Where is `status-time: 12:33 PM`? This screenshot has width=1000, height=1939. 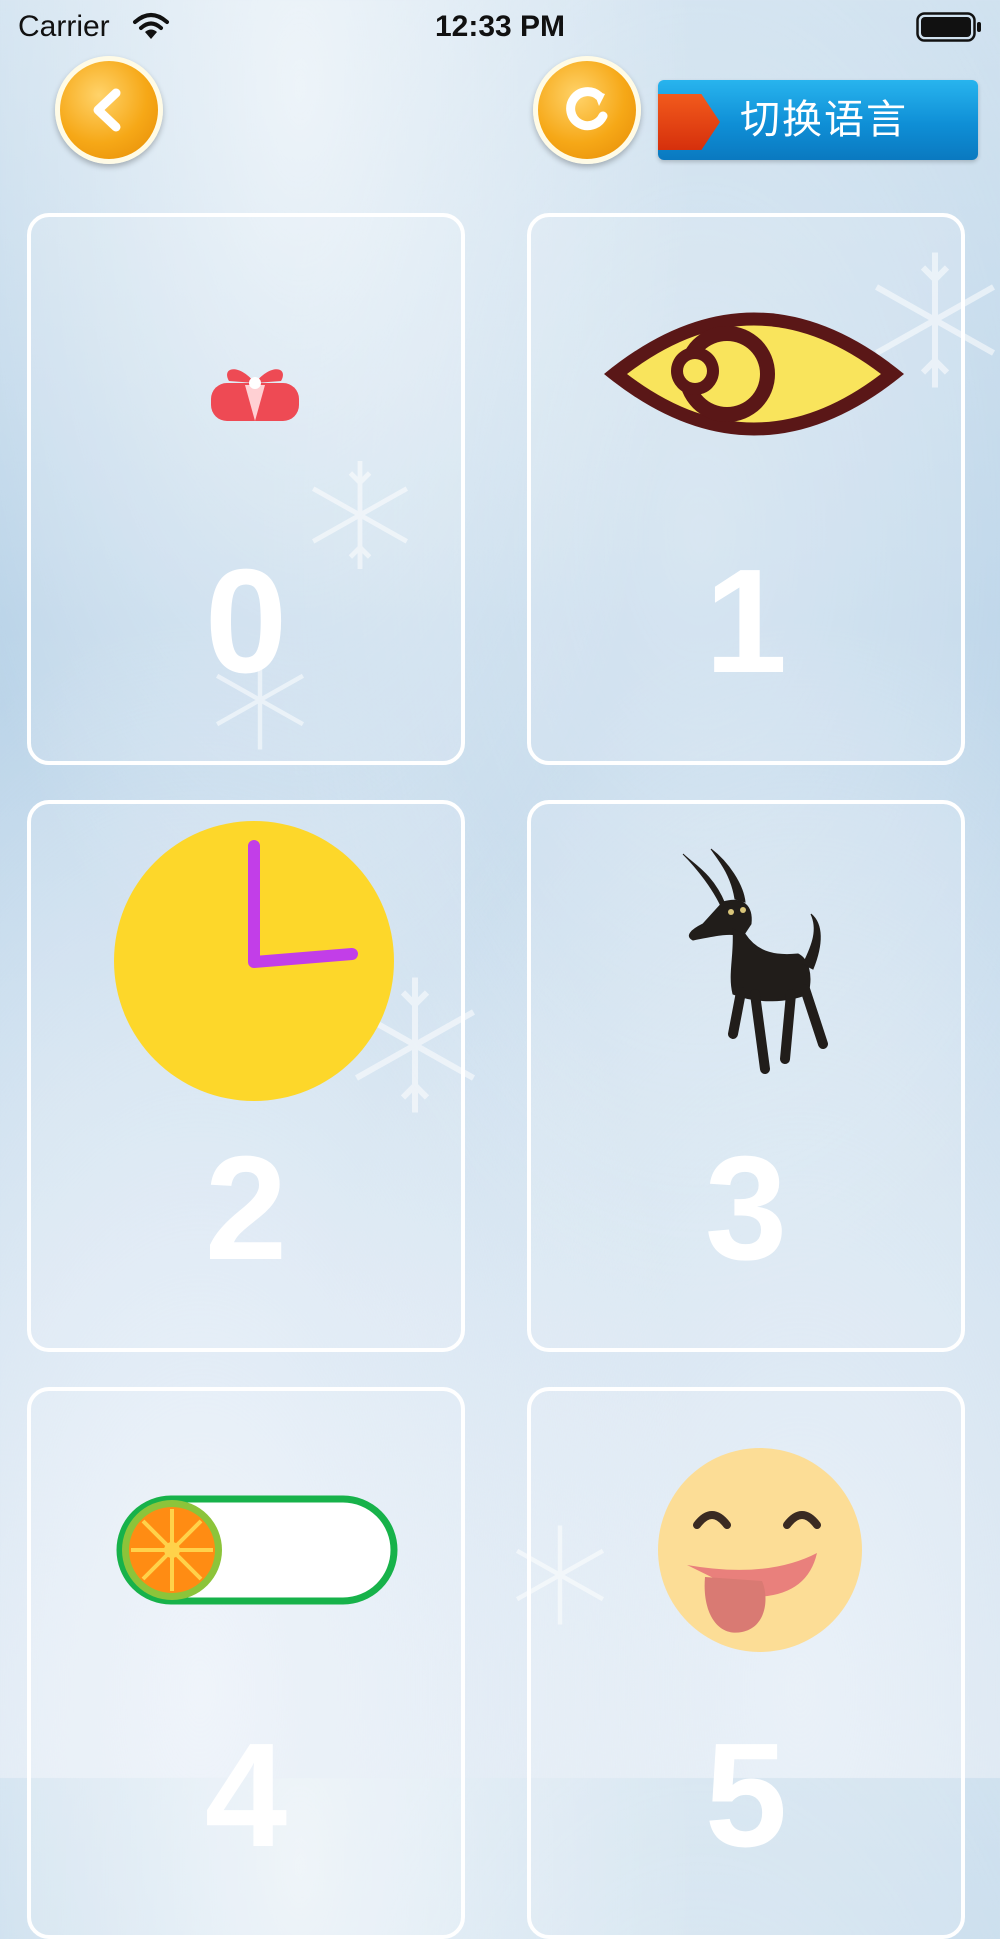
status-time: 12:33 PM is located at coordinates (500, 26).